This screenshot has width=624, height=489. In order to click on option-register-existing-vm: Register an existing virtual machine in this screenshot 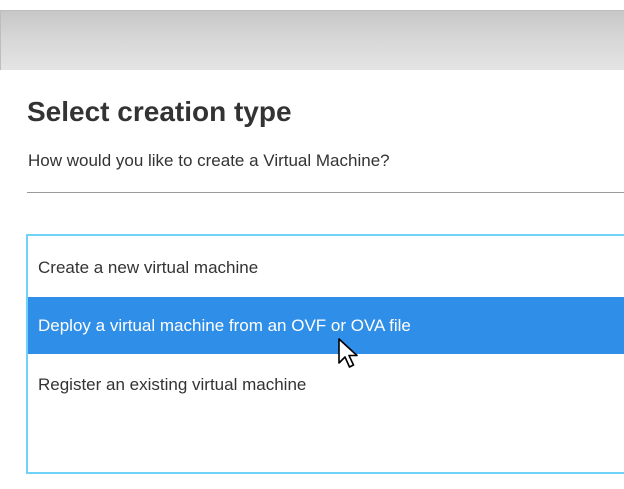, I will do `click(326, 384)`.